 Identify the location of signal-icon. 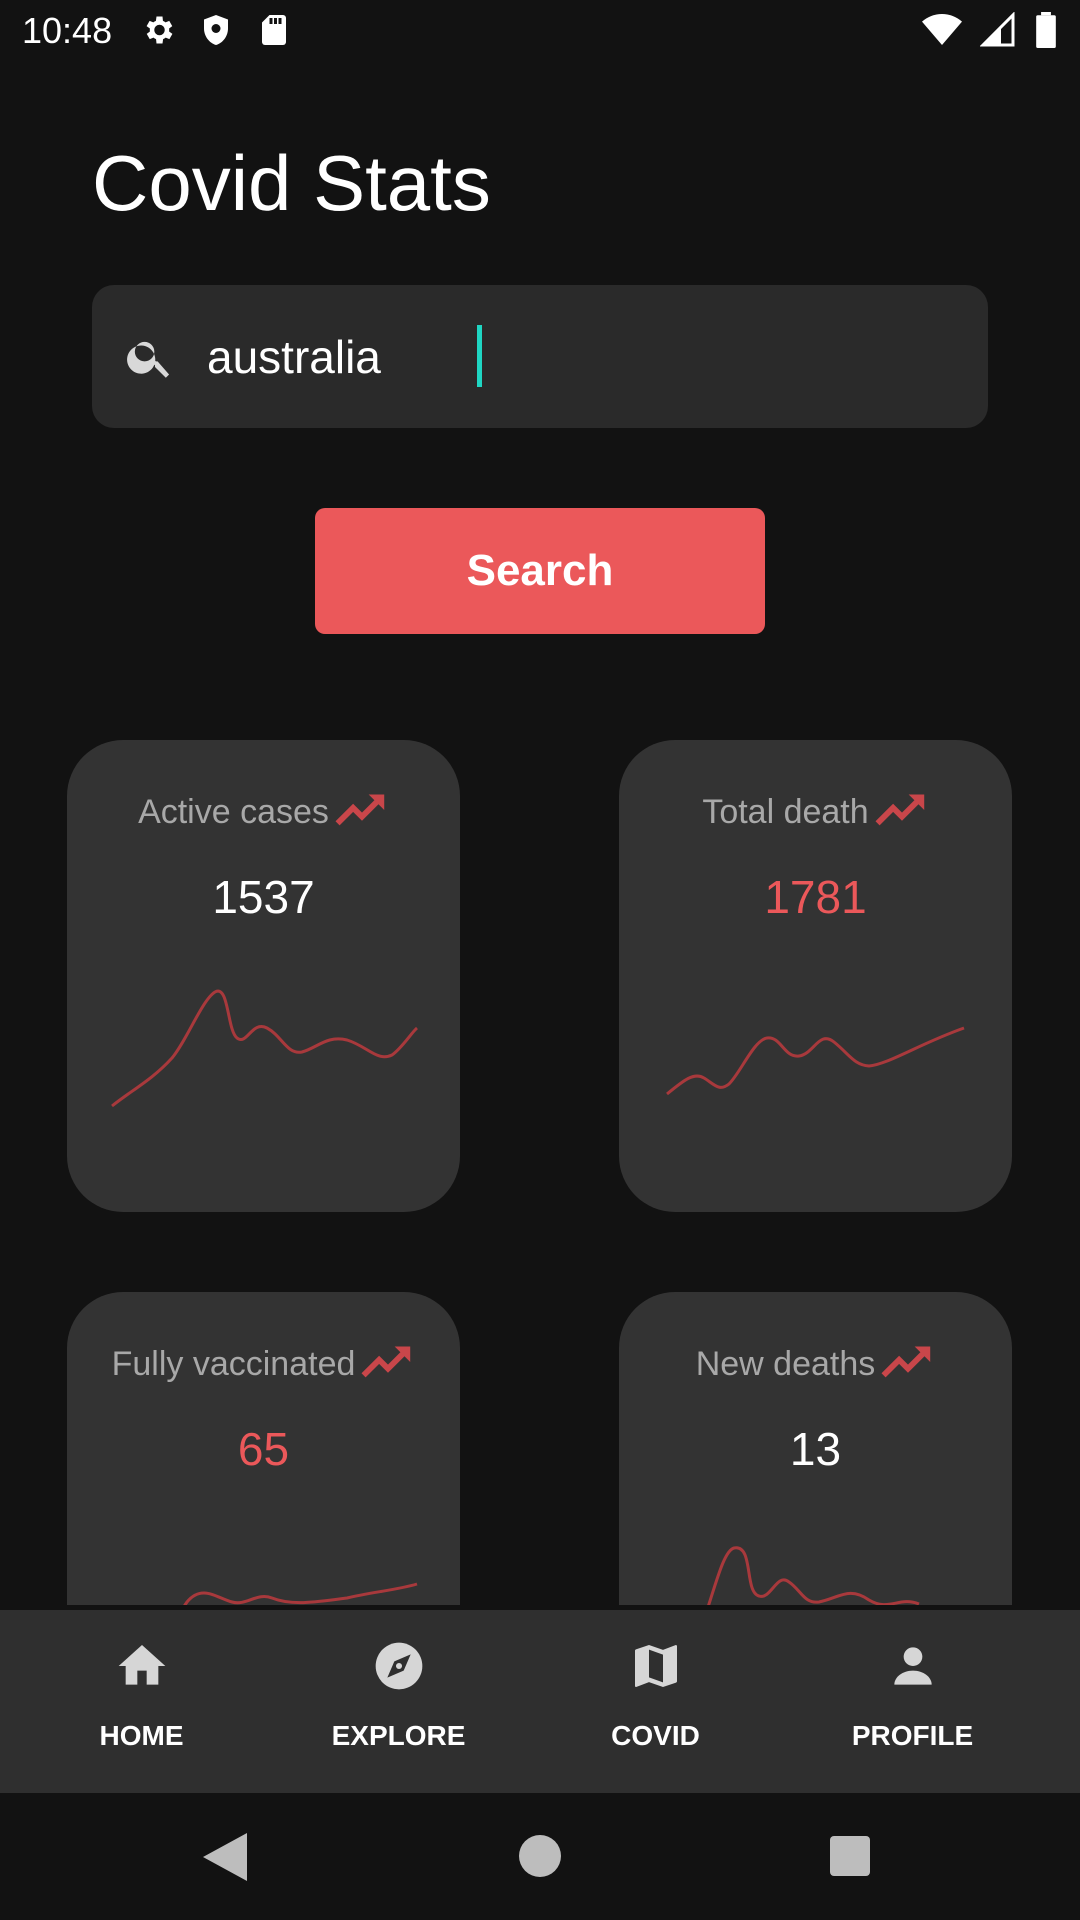
(998, 30).